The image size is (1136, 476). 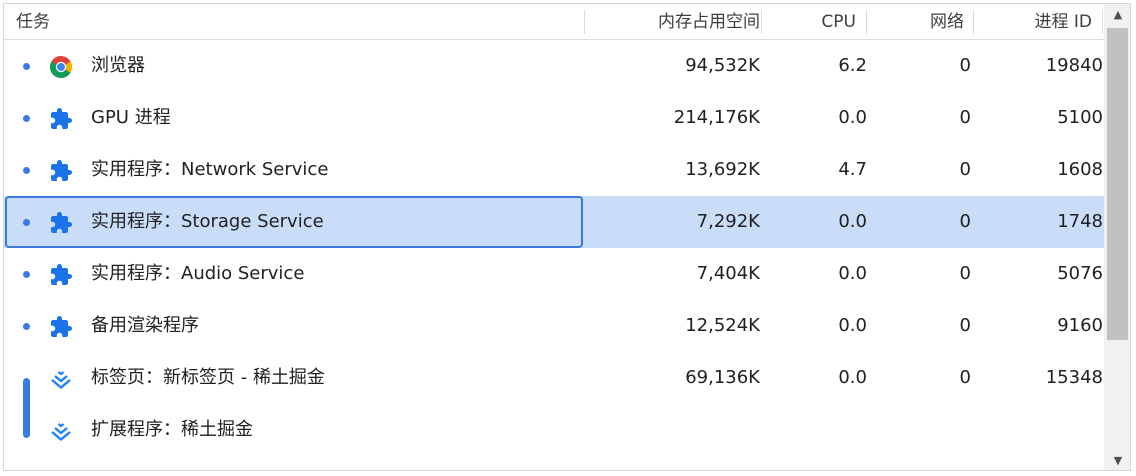 What do you see at coordinates (554, 274) in the screenshot?
I see `table-row: 实用程序：Audio Service 7,404K 0.0 0 5076` at bounding box center [554, 274].